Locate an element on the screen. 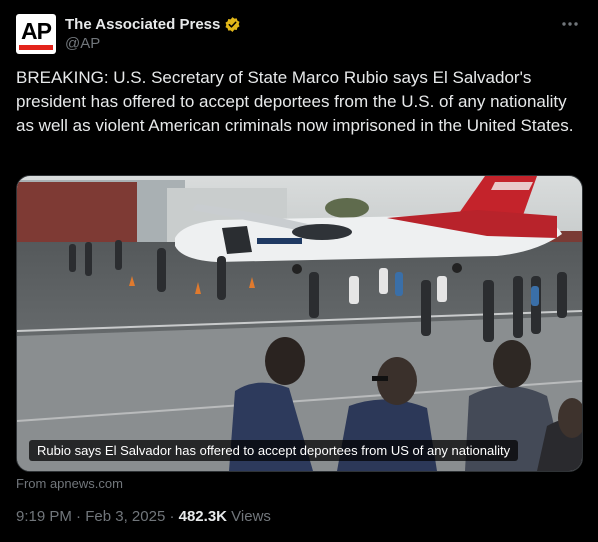 The height and width of the screenshot is (542, 598). more-options-icon is located at coordinates (570, 24).